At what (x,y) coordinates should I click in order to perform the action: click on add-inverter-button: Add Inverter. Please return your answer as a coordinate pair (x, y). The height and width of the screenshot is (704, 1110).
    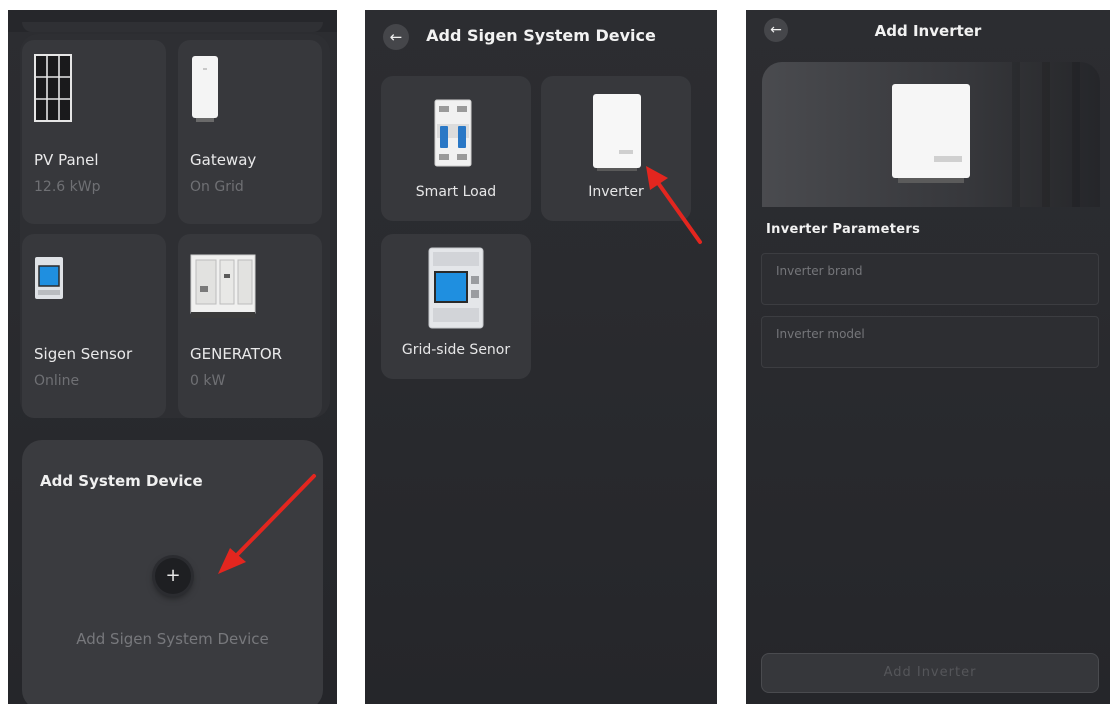
    Looking at the image, I should click on (930, 673).